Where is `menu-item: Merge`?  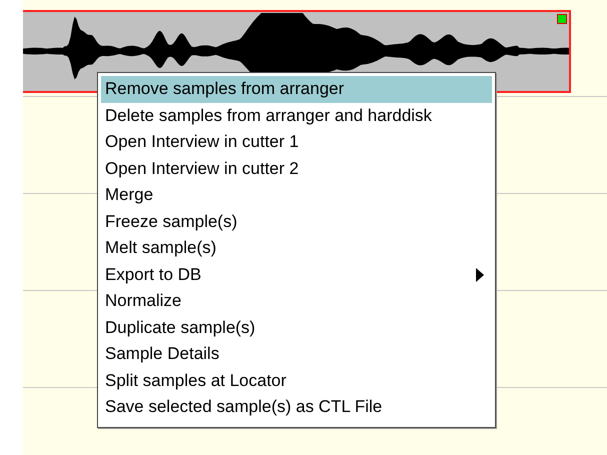 menu-item: Merge is located at coordinates (296, 195).